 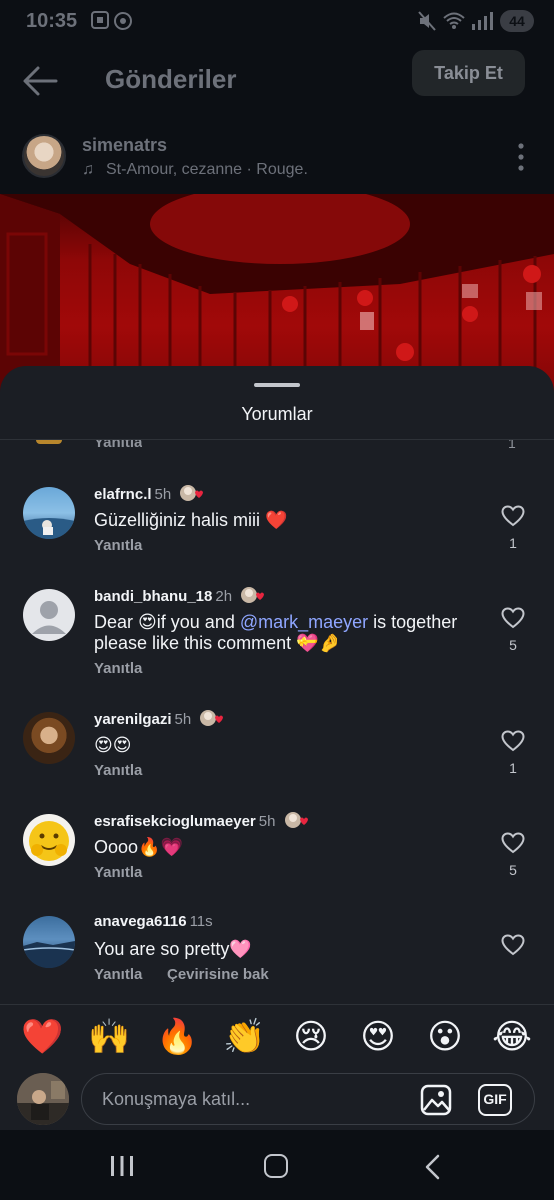 I want to click on system-back-icon, so click(x=432, y=1167).